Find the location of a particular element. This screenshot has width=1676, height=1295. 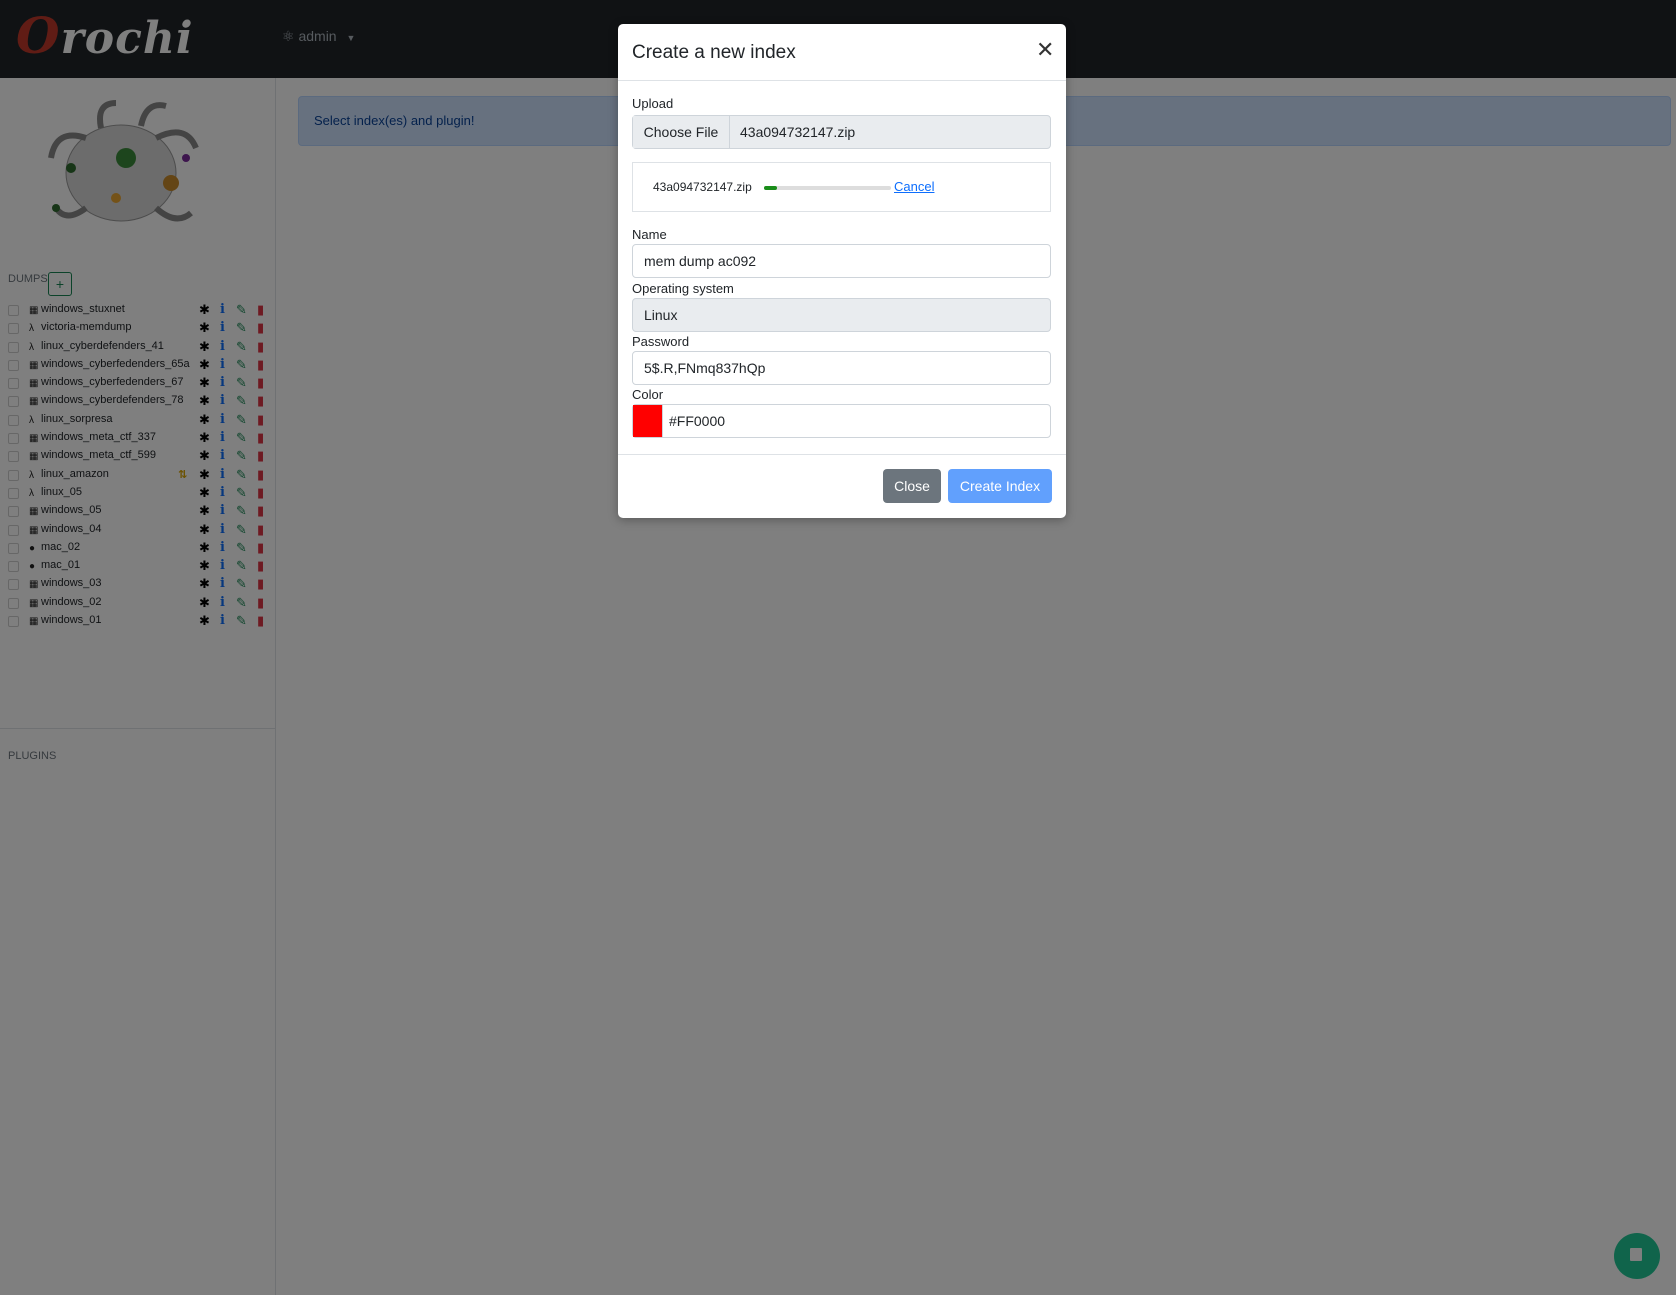

upload-label: Upload is located at coordinates (653, 103).